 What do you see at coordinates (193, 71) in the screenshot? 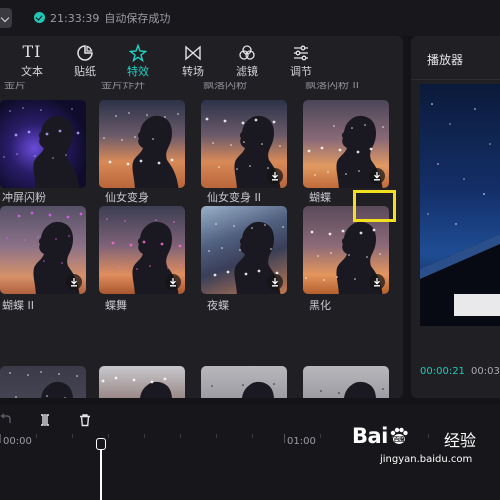
I see `tab-label: 转场` at bounding box center [193, 71].